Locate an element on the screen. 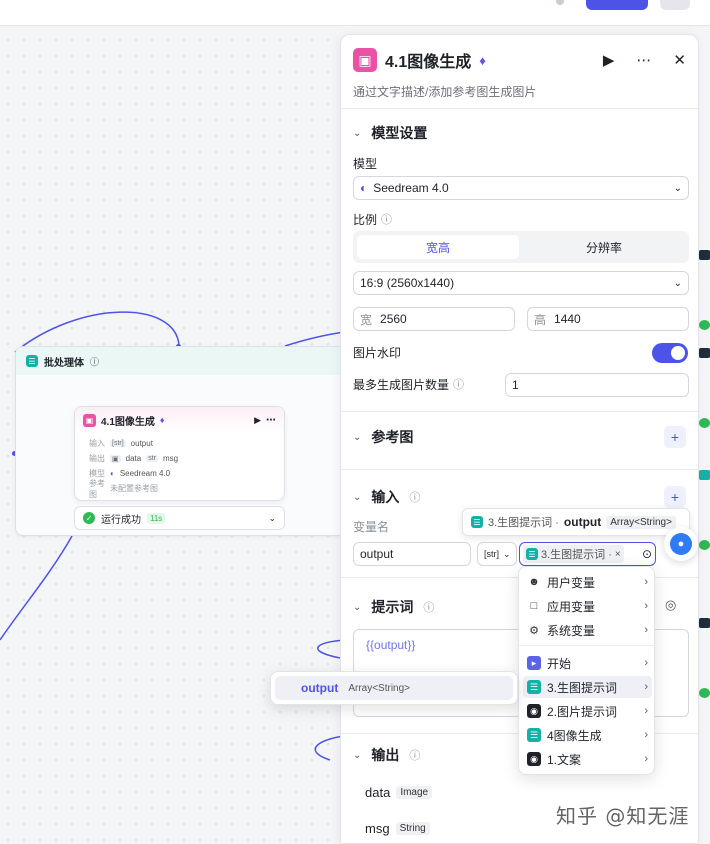  max-count-input: 1 is located at coordinates (597, 385).